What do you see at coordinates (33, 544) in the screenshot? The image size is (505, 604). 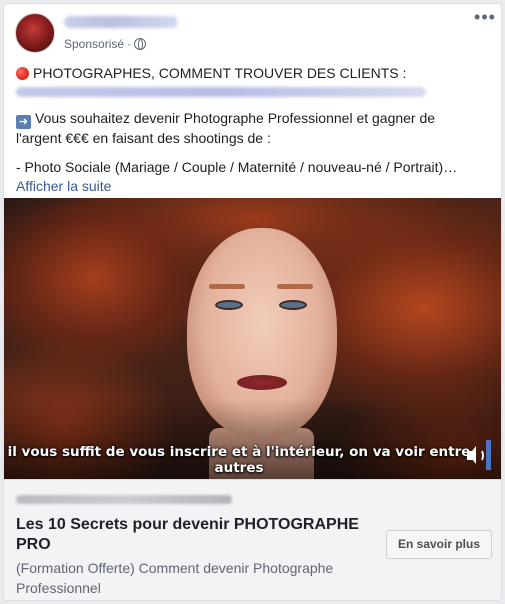 I see `headline-line-2: PRO` at bounding box center [33, 544].